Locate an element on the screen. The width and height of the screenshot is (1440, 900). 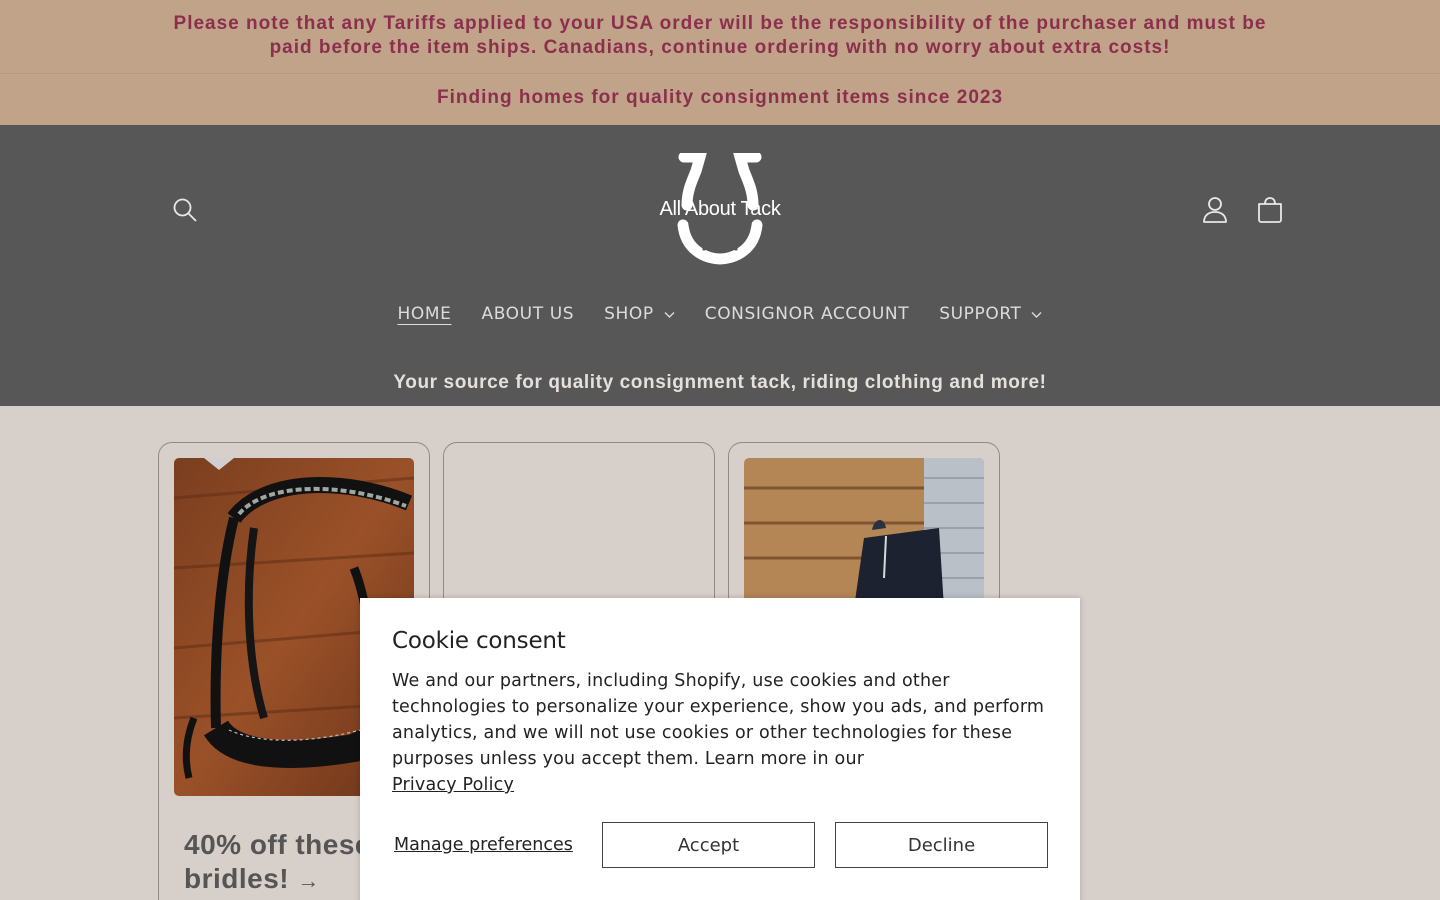
nav-label: HOME is located at coordinates (424, 314).